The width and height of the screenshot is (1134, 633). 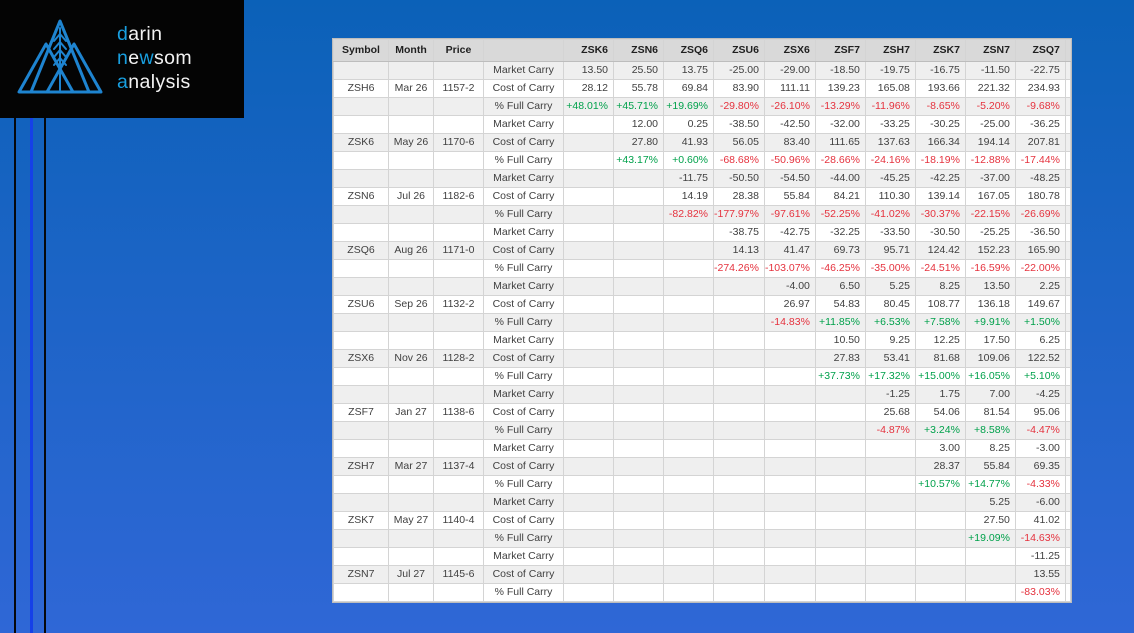 What do you see at coordinates (890, 160) in the screenshot?
I see `pct-value-cell: -24.16%` at bounding box center [890, 160].